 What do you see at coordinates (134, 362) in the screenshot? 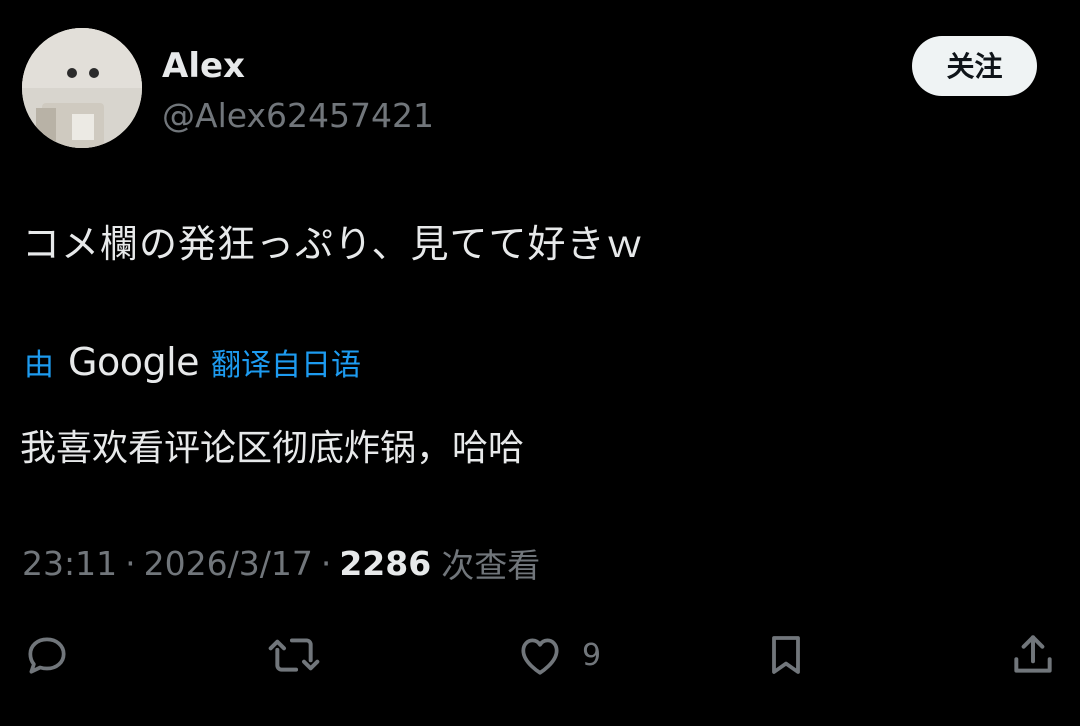
I see `google-logo: Google` at bounding box center [134, 362].